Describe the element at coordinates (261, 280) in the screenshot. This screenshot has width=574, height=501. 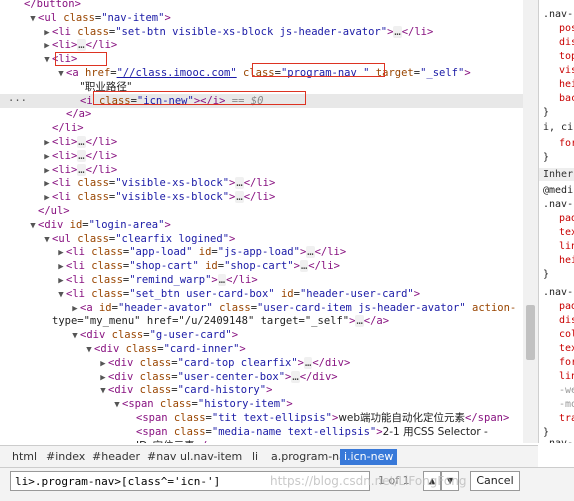
I see `dom-node: ▶ <li class="remind_warp">…</li>` at that location.